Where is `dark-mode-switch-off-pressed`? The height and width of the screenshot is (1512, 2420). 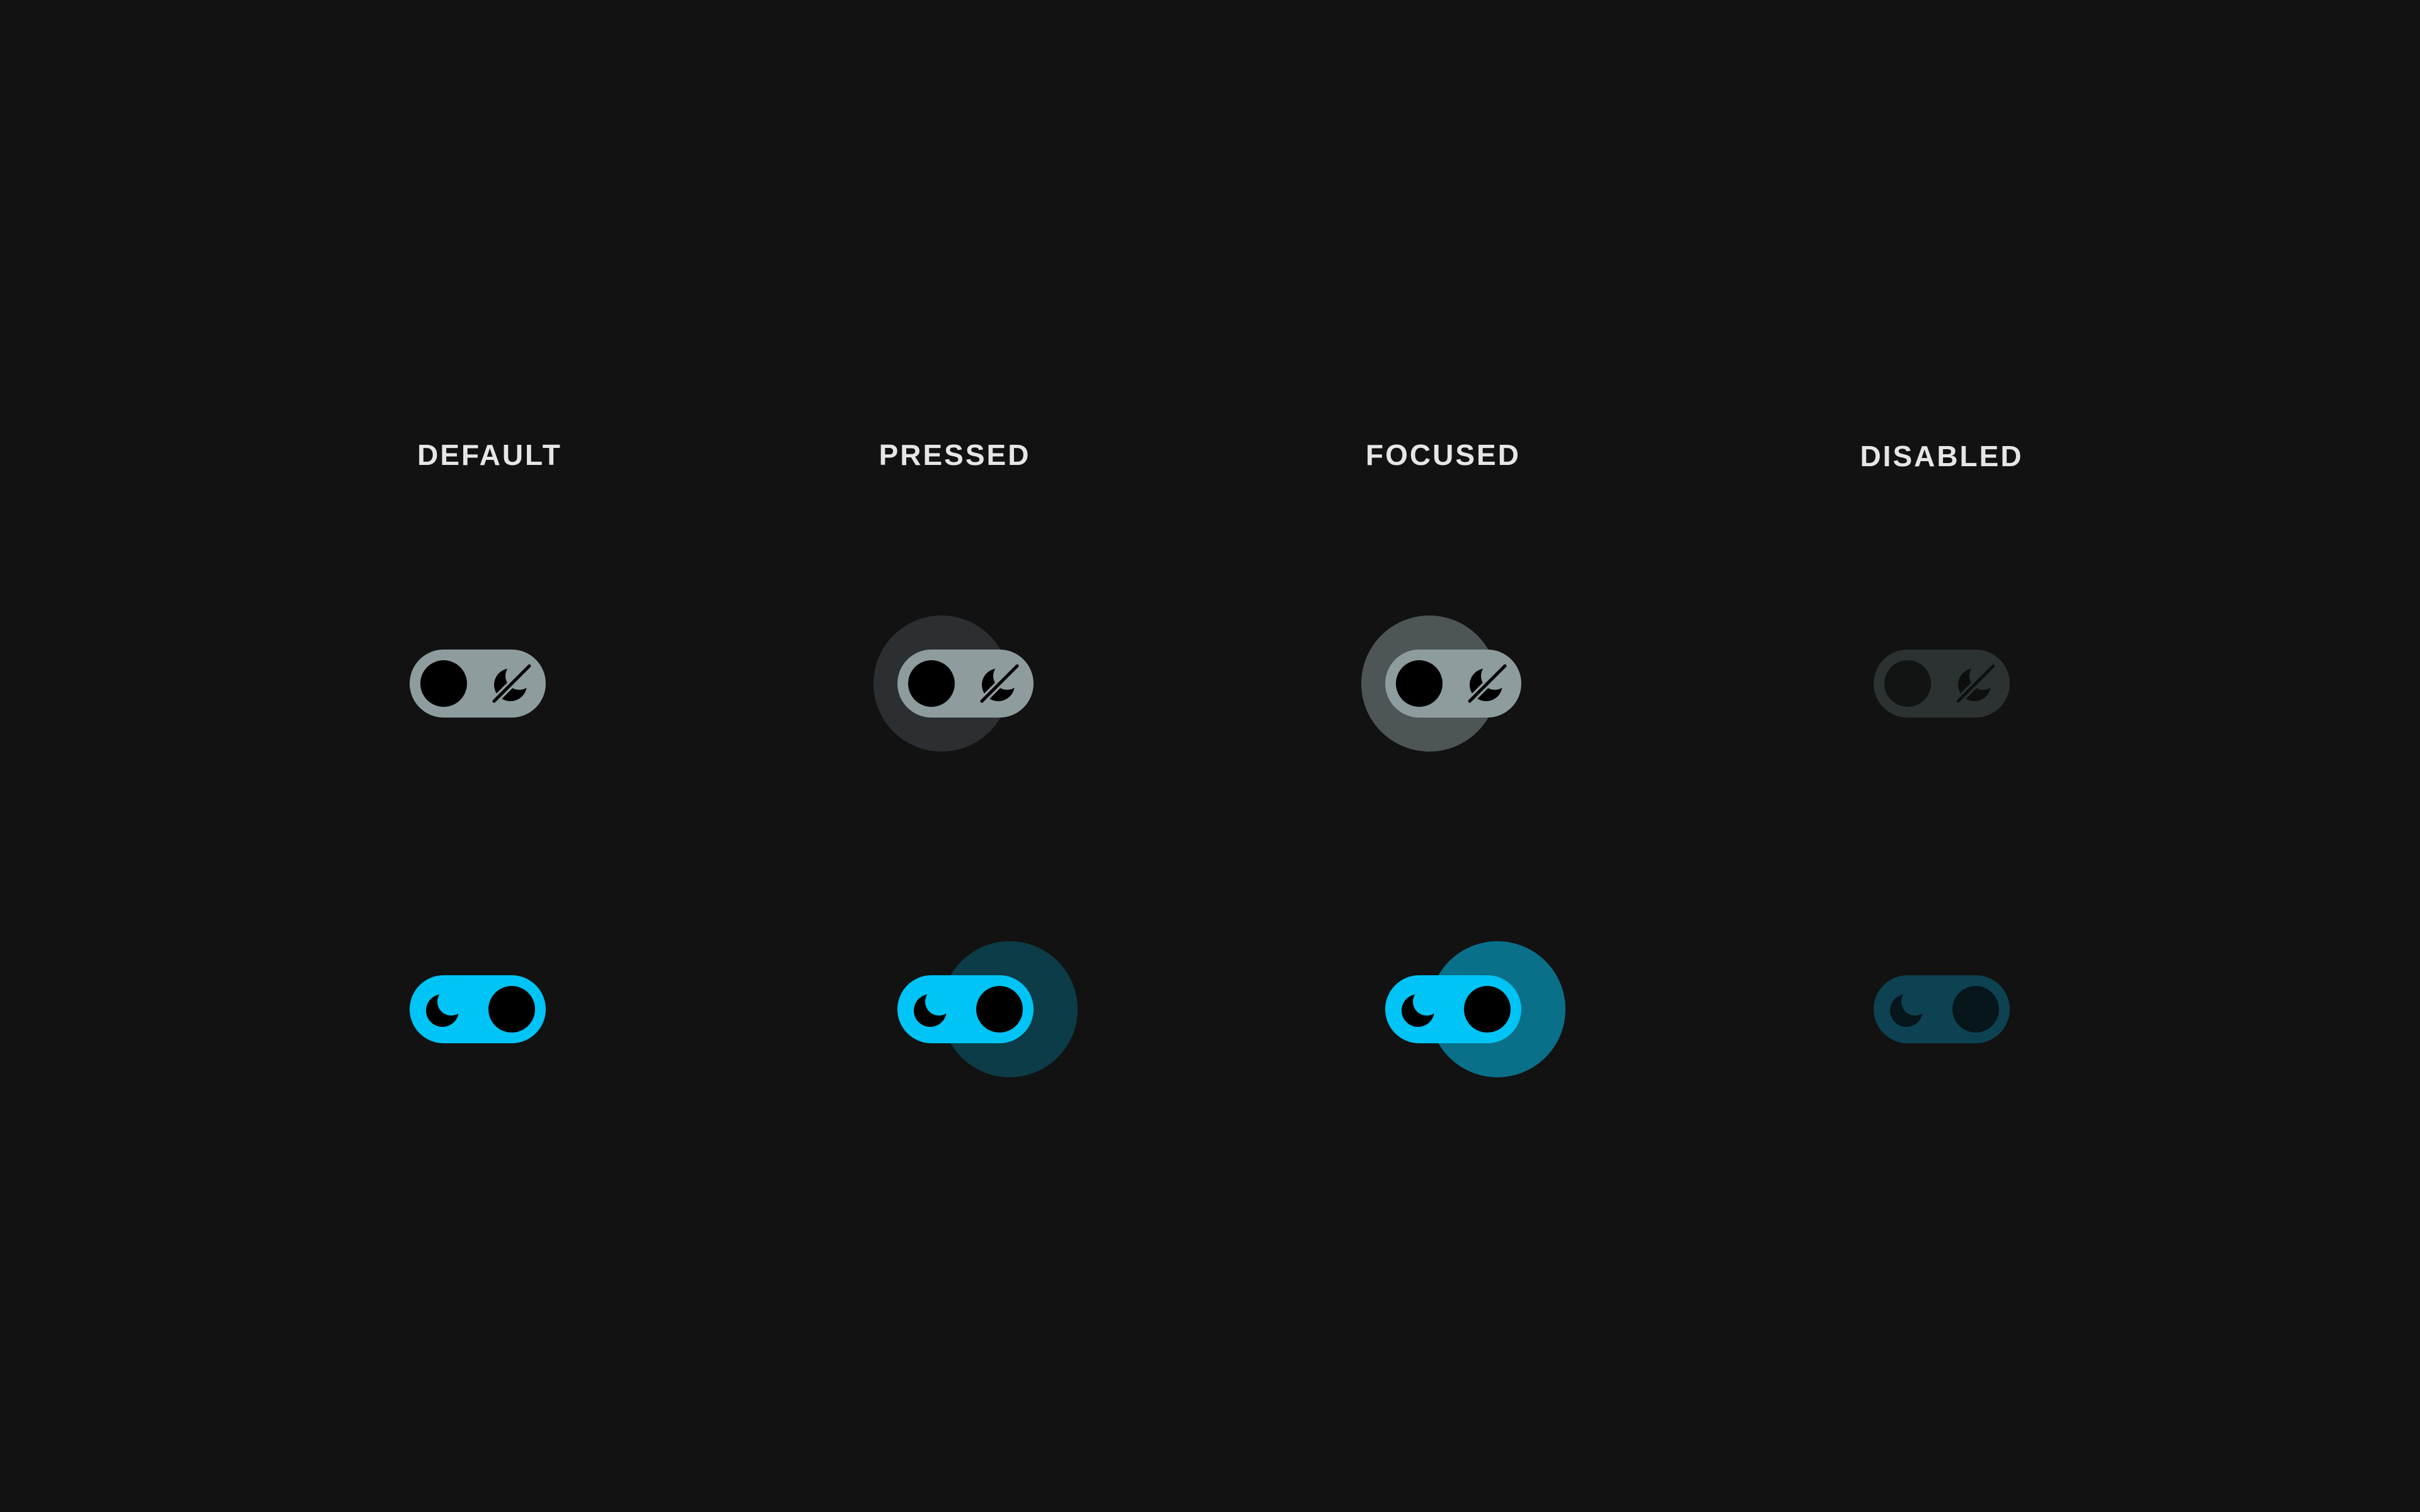 dark-mode-switch-off-pressed is located at coordinates (954, 684).